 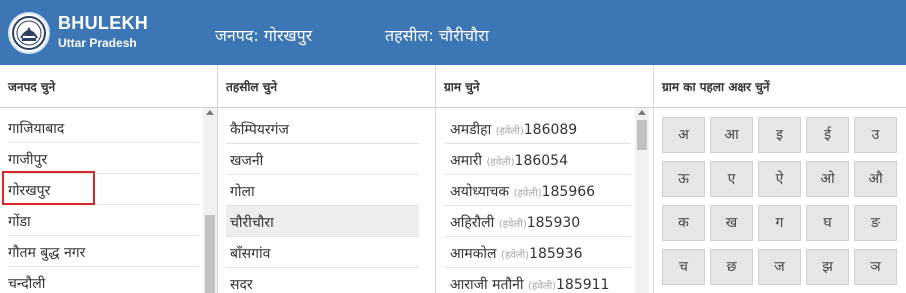 What do you see at coordinates (827, 223) in the screenshot?
I see `letter-key: घ` at bounding box center [827, 223].